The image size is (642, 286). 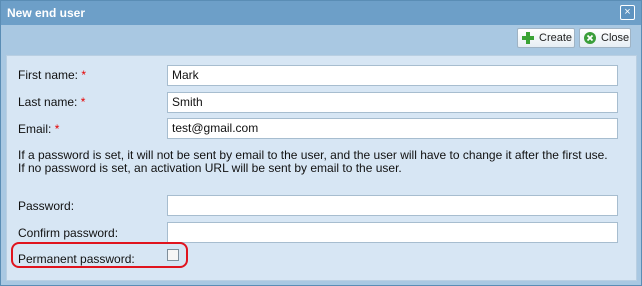 I want to click on close-button-label: Close, so click(x=615, y=38).